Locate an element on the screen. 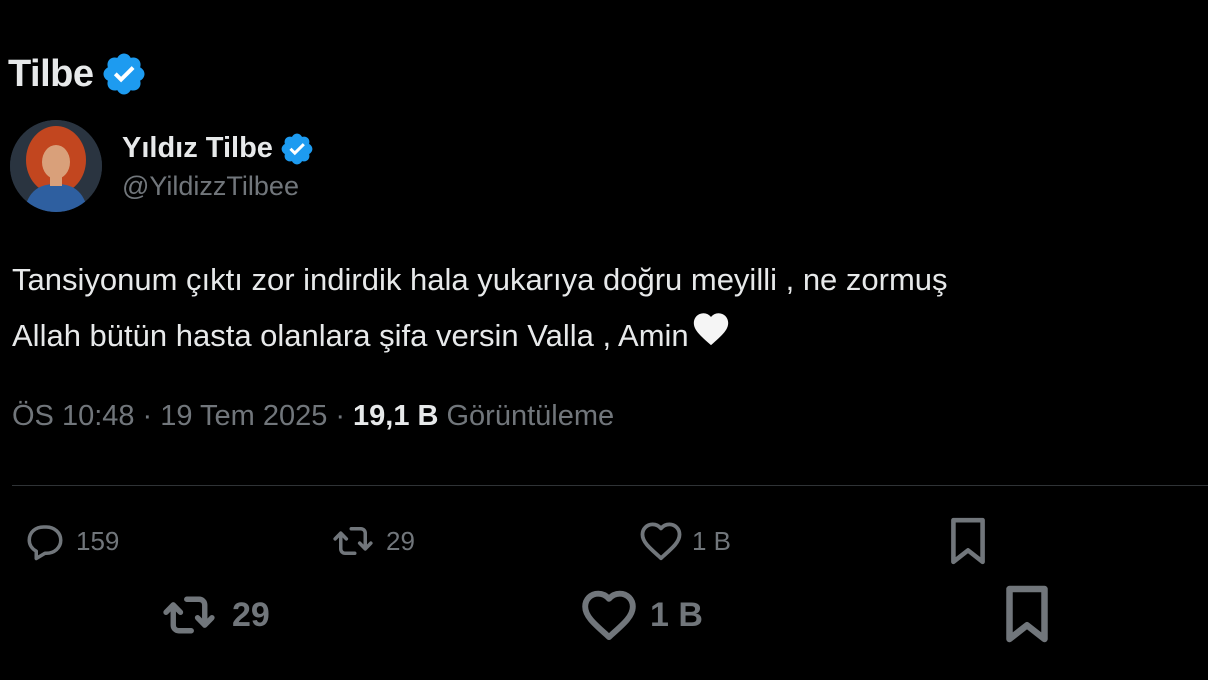  tweet-time: ÖS 10:48 is located at coordinates (73, 416).